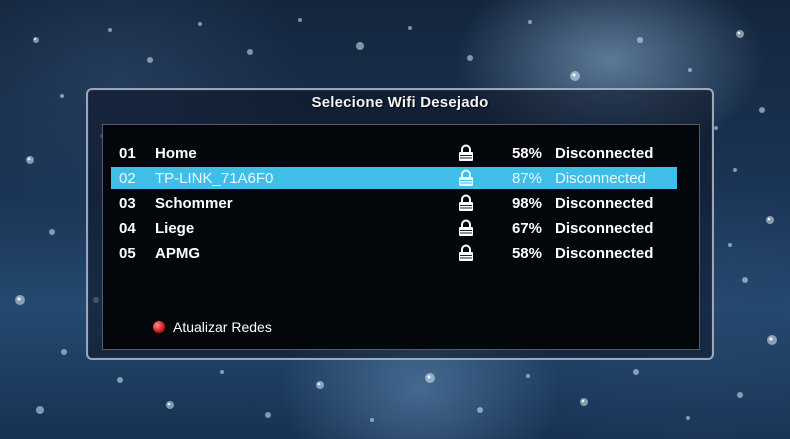 The width and height of the screenshot is (790, 439). I want to click on network-name: TP-LINK_71A6F0, so click(214, 178).